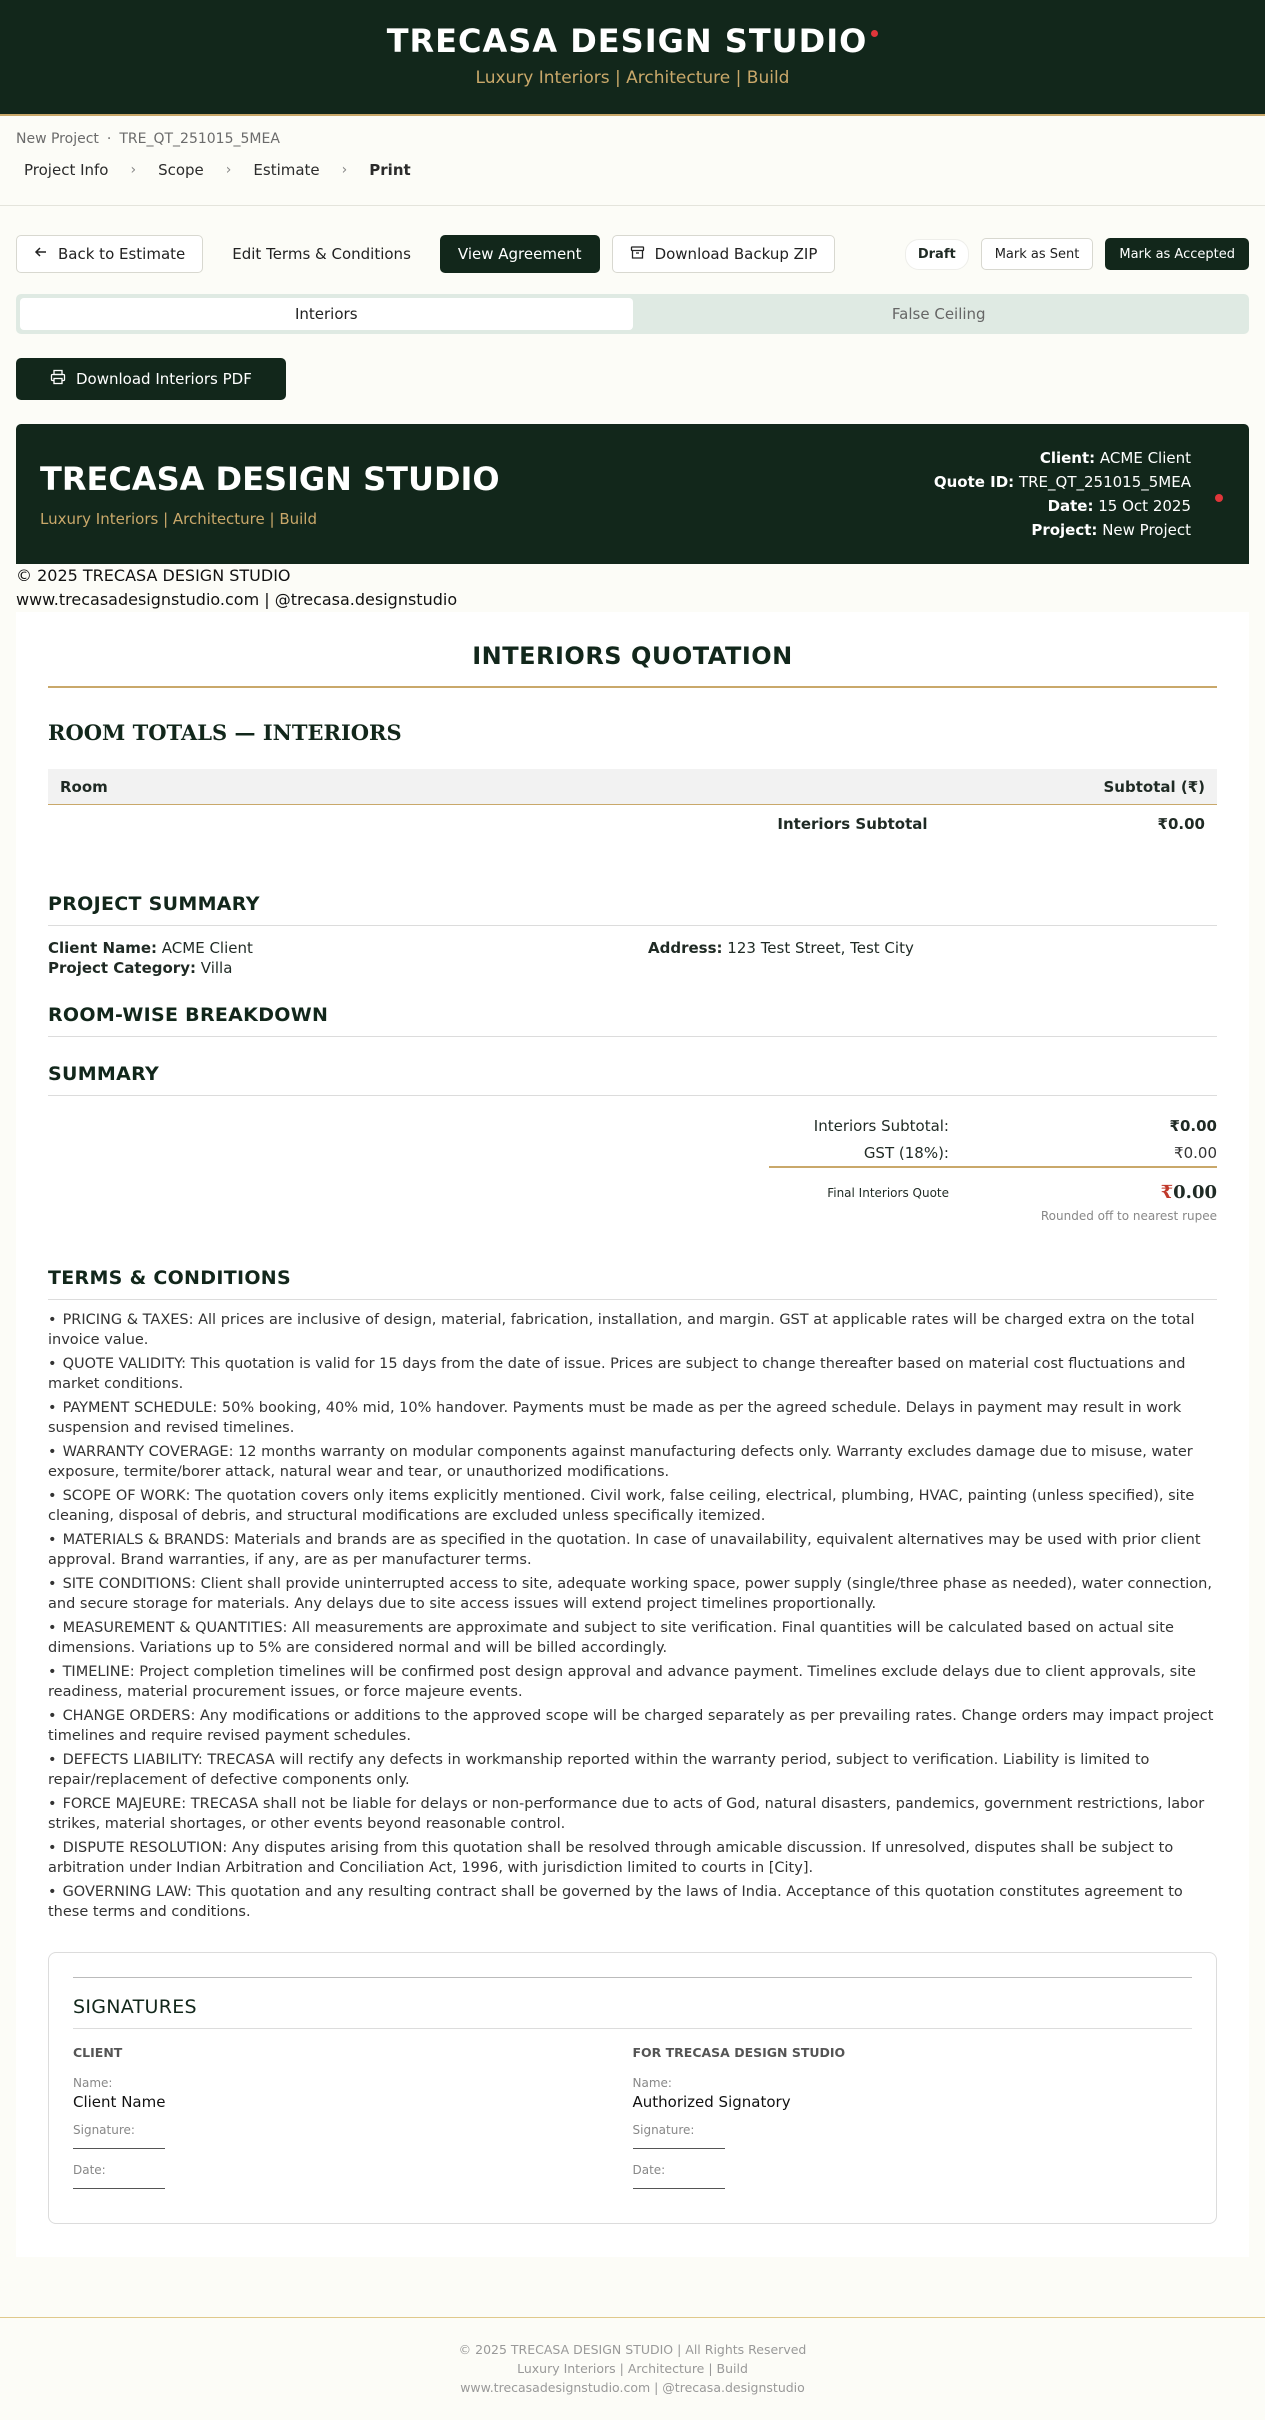 The width and height of the screenshot is (1265, 2420). I want to click on meta-client-label: Client:, so click(1067, 458).